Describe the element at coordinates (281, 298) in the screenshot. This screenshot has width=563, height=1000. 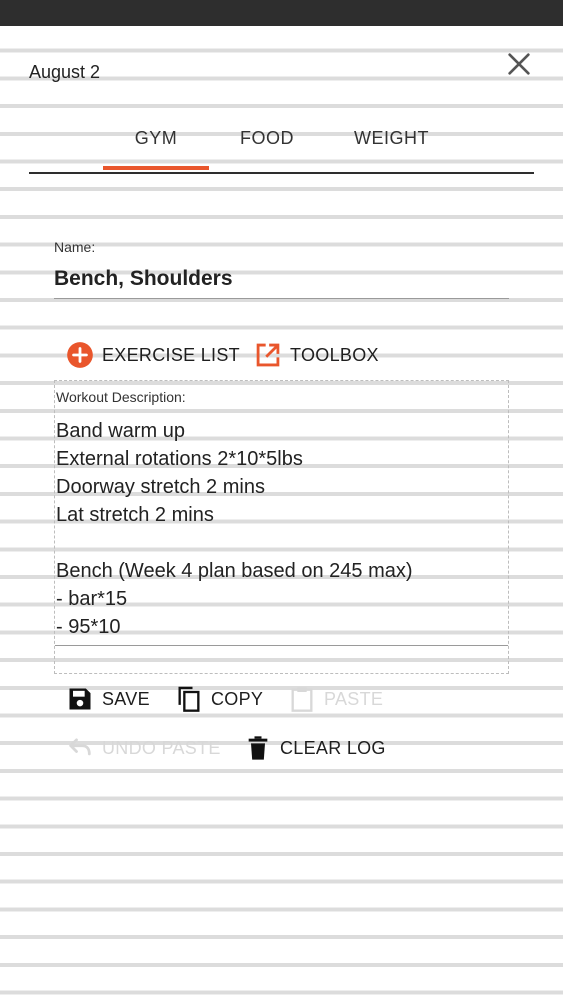
I see `name-underline` at that location.